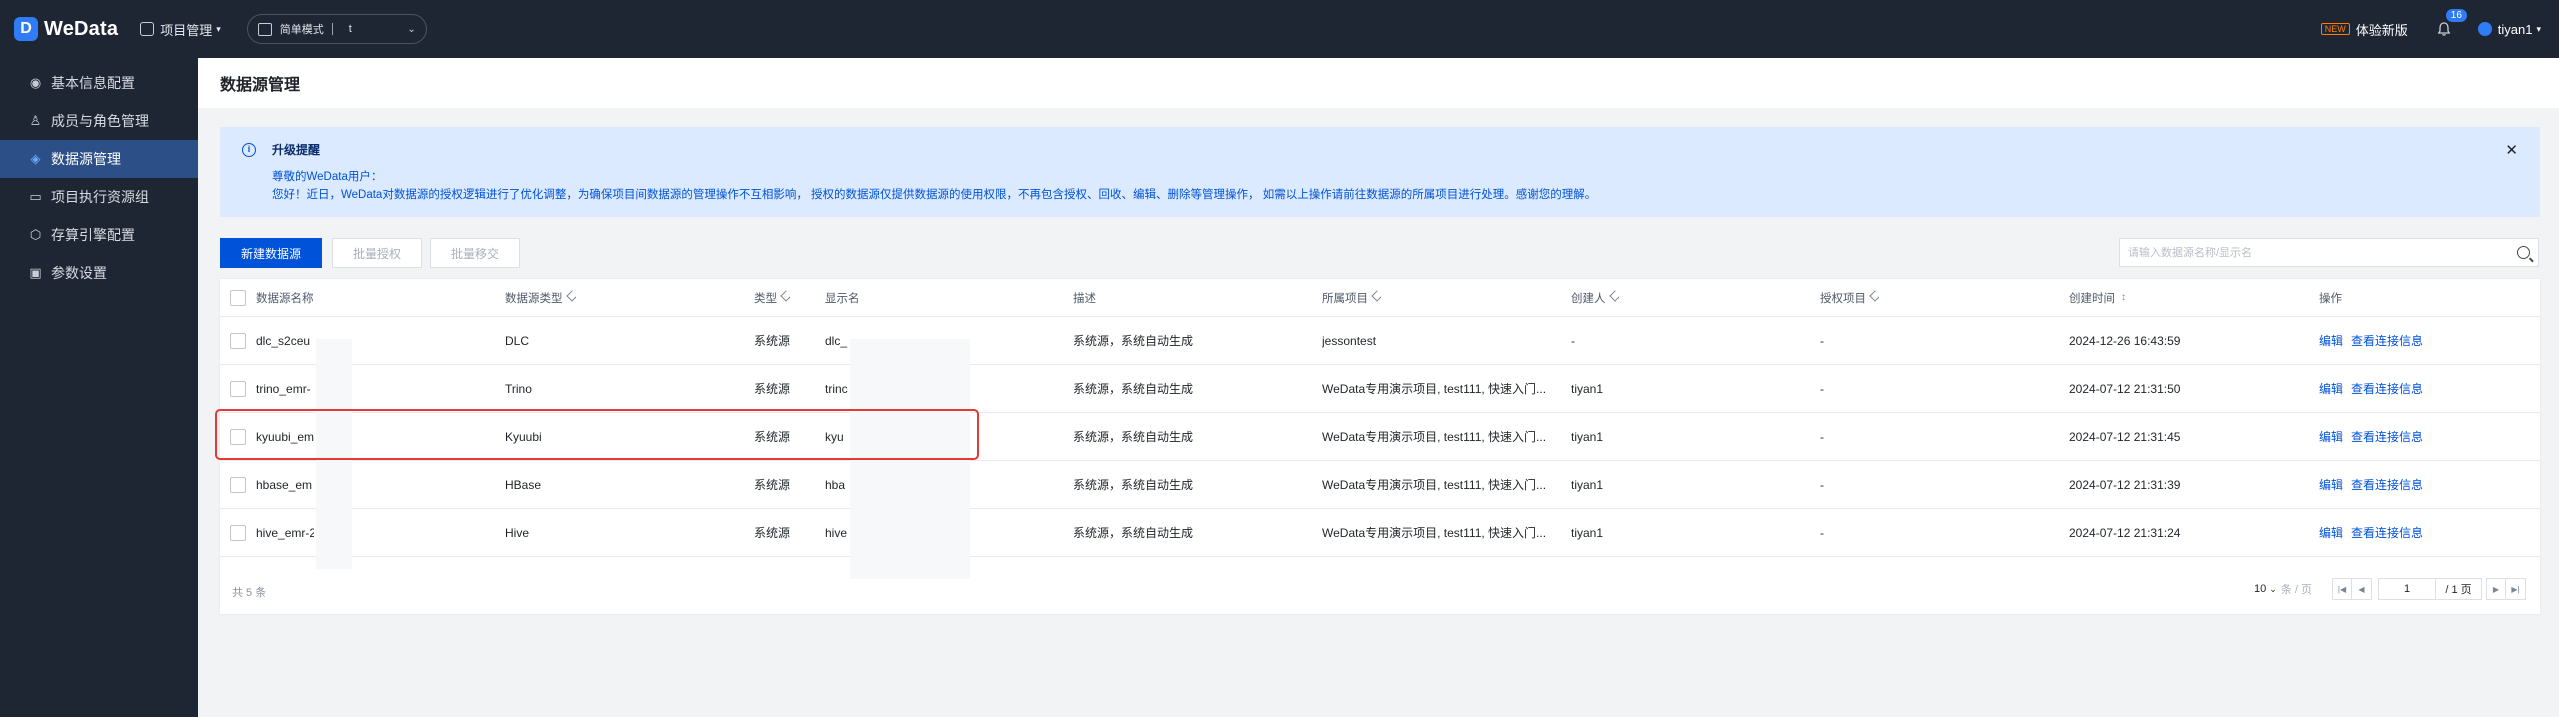 The image size is (2559, 717). Describe the element at coordinates (86, 159) in the screenshot. I see `sidebar-item-label: 数据源管理` at that location.